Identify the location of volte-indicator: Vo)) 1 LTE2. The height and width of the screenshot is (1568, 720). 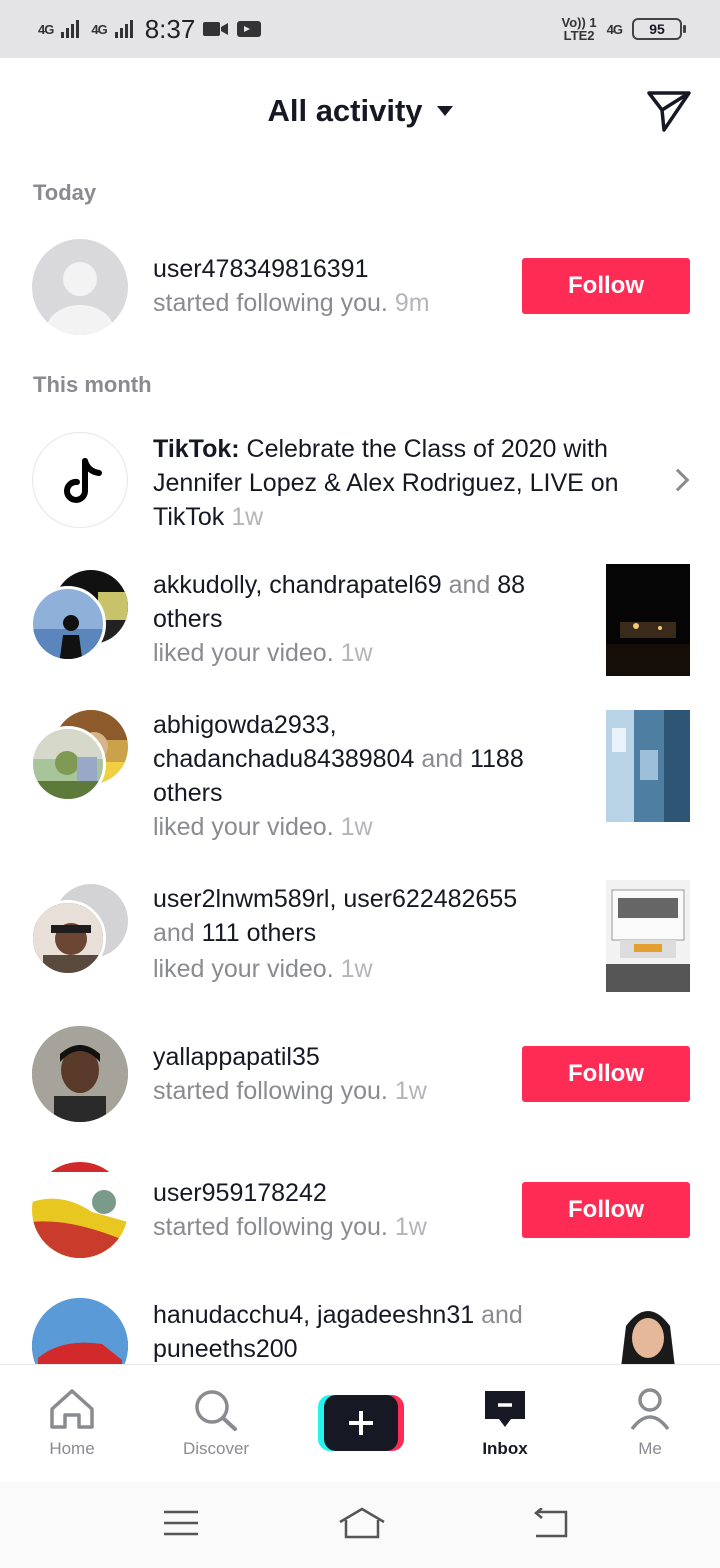
(579, 29).